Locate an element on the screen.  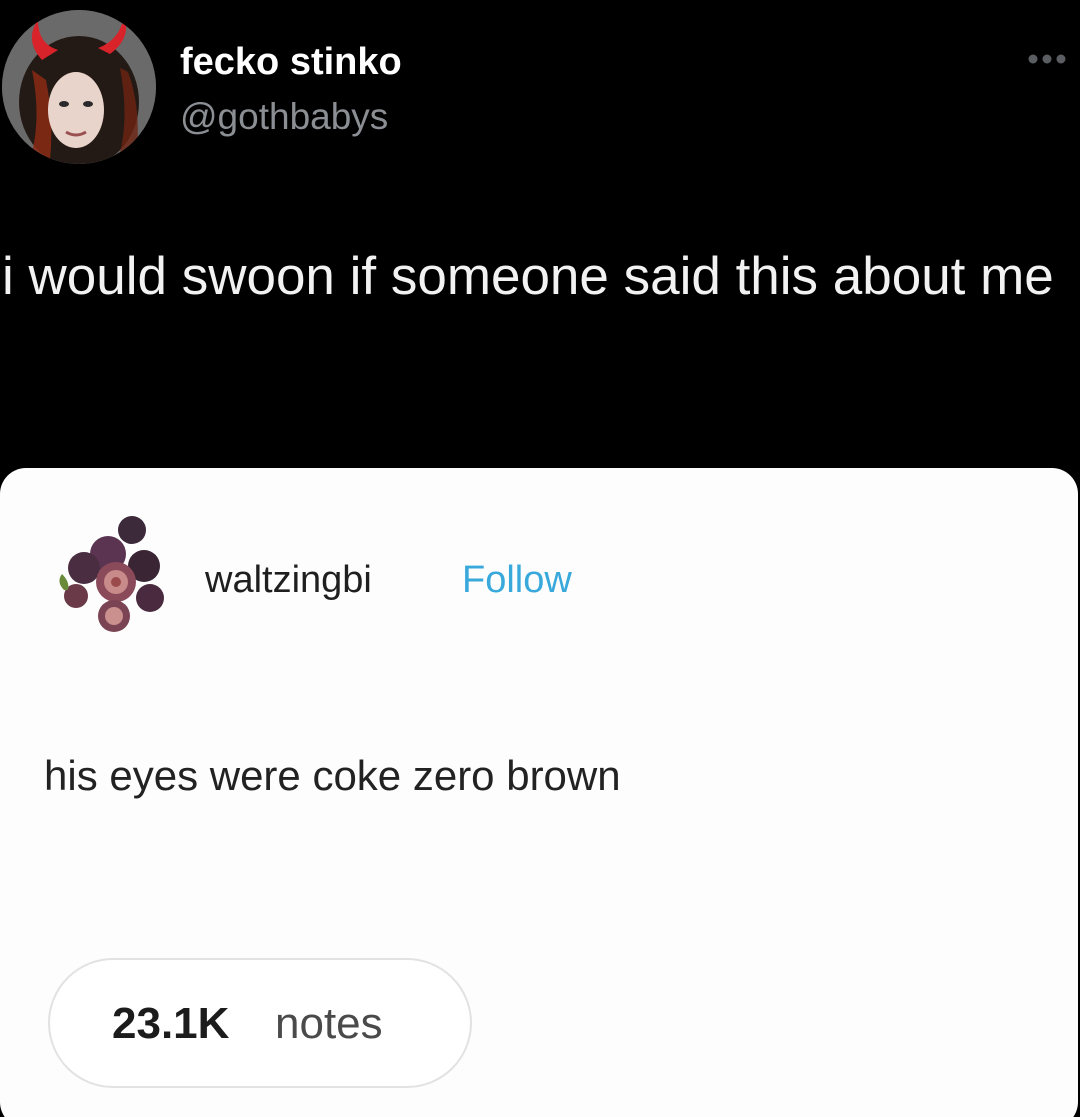
avatar-photo is located at coordinates (79, 87).